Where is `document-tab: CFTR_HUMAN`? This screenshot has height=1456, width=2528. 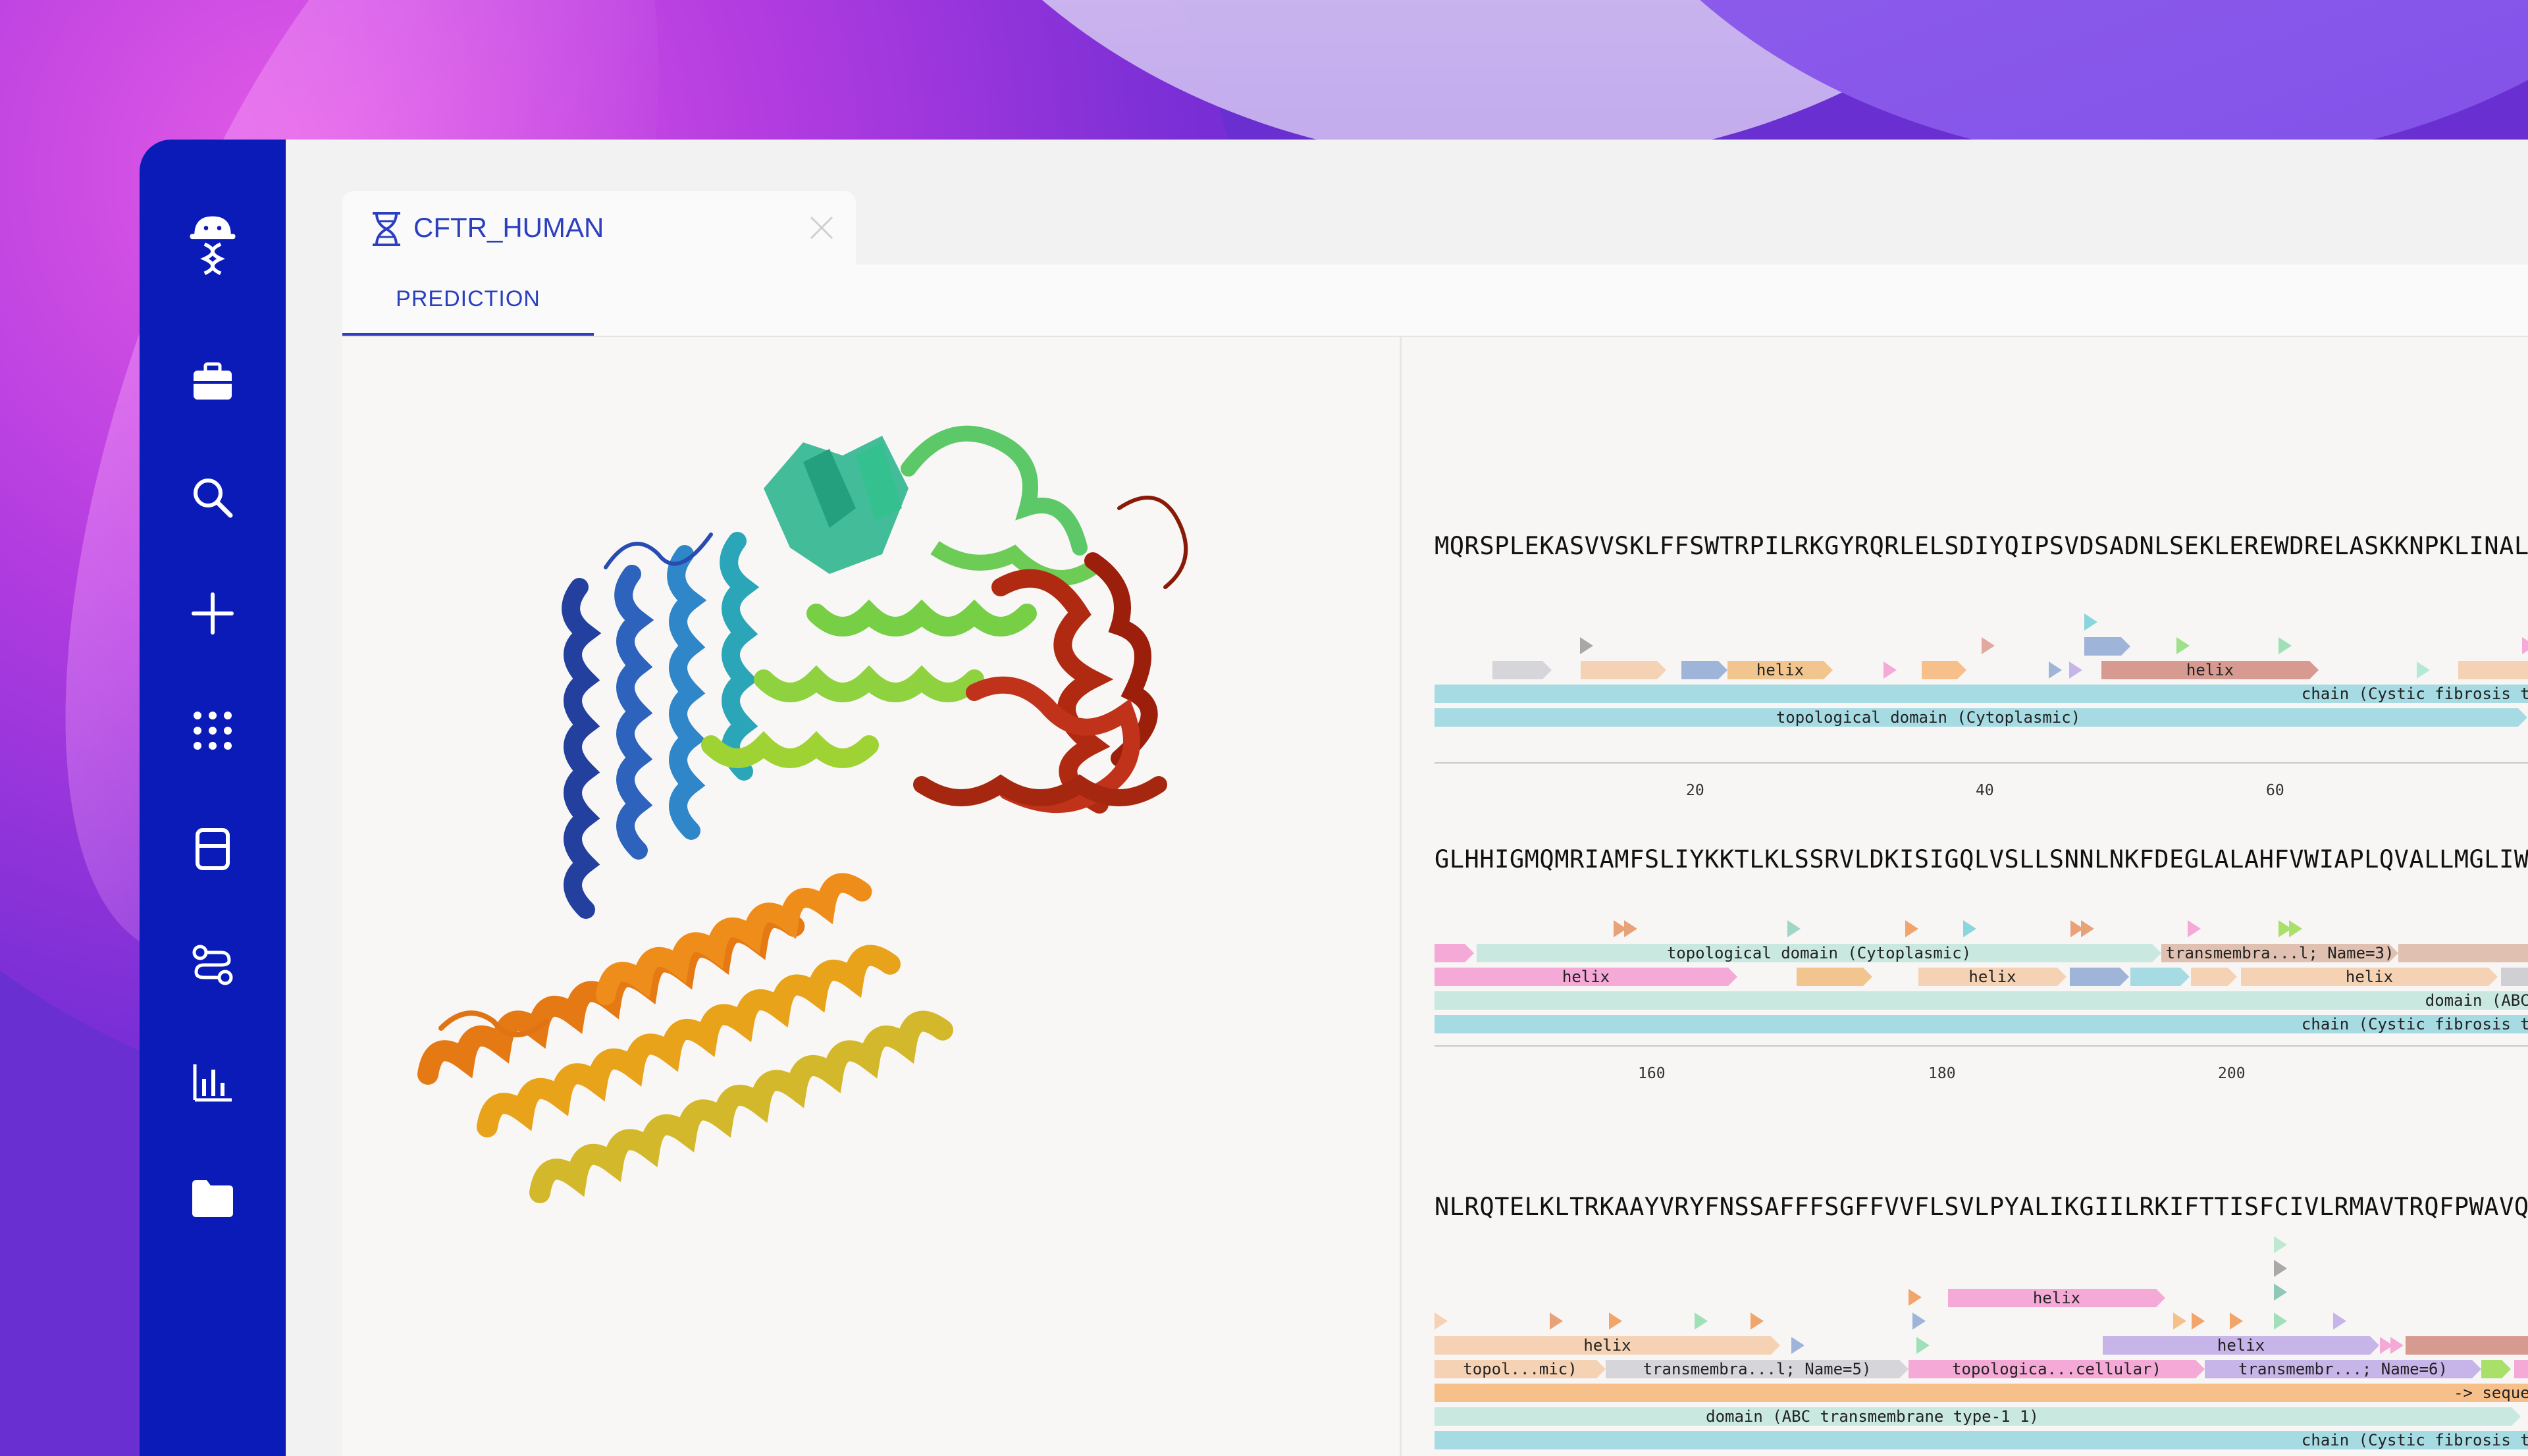
document-tab: CFTR_HUMAN is located at coordinates (599, 228).